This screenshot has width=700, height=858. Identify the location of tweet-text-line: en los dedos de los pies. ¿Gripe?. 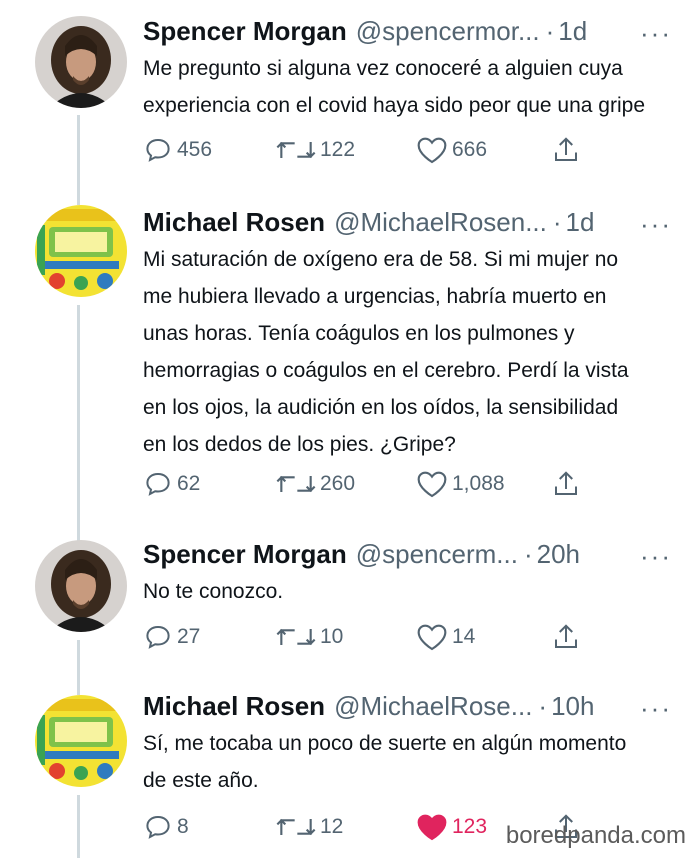
(299, 444).